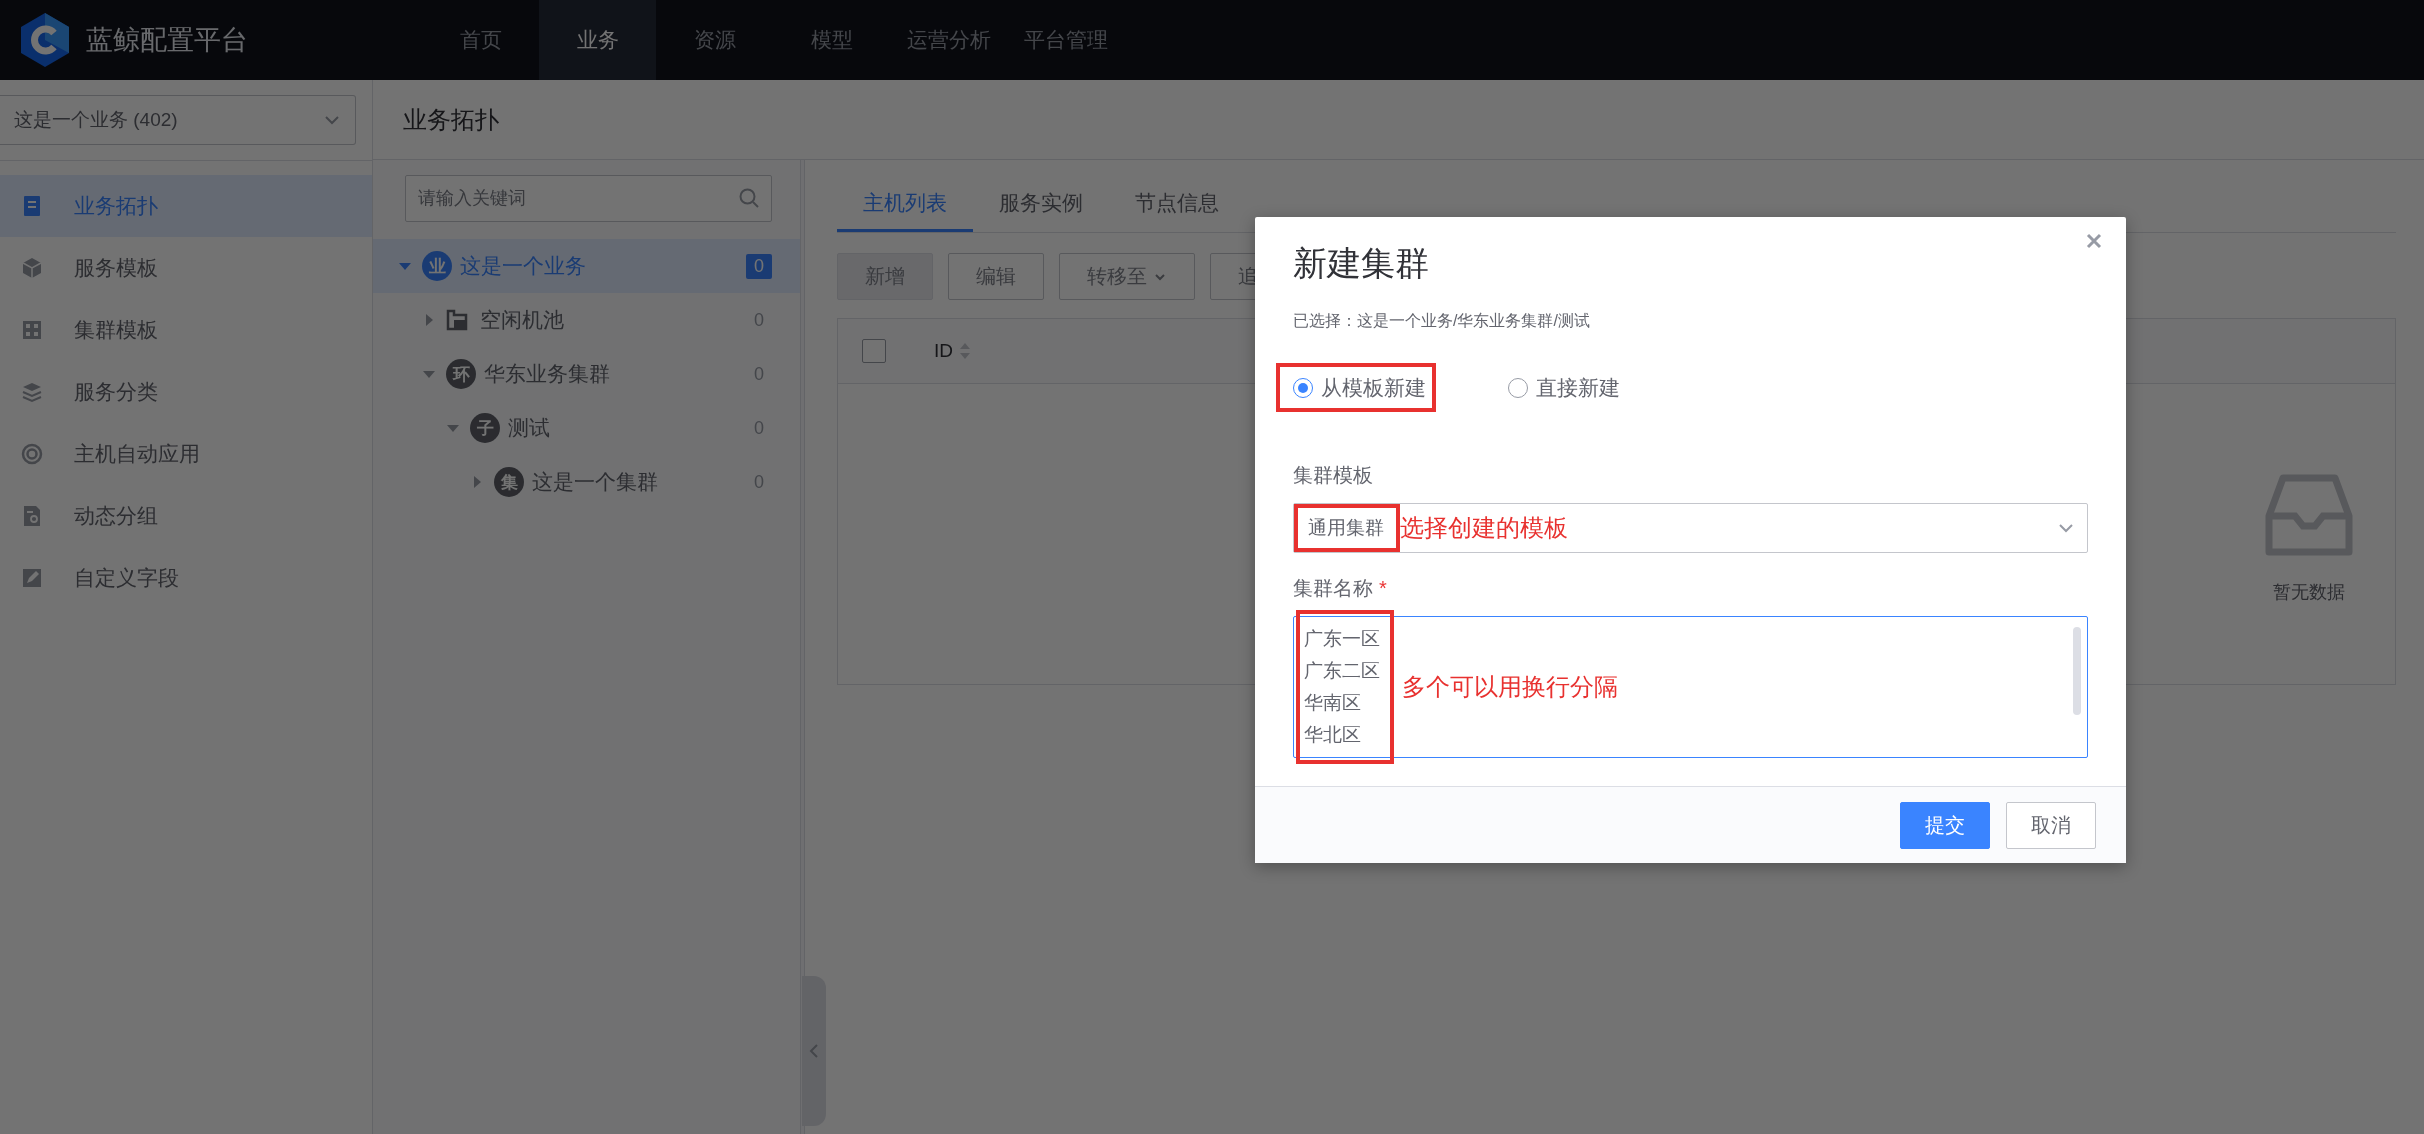 Image resolution: width=2424 pixels, height=1134 pixels. What do you see at coordinates (45, 40) in the screenshot?
I see `logo-icon` at bounding box center [45, 40].